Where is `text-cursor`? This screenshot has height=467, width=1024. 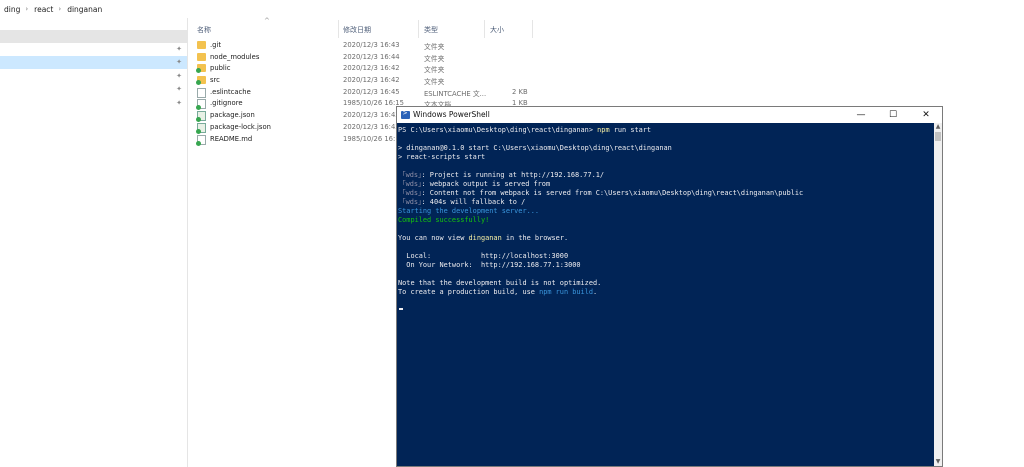 text-cursor is located at coordinates (401, 309).